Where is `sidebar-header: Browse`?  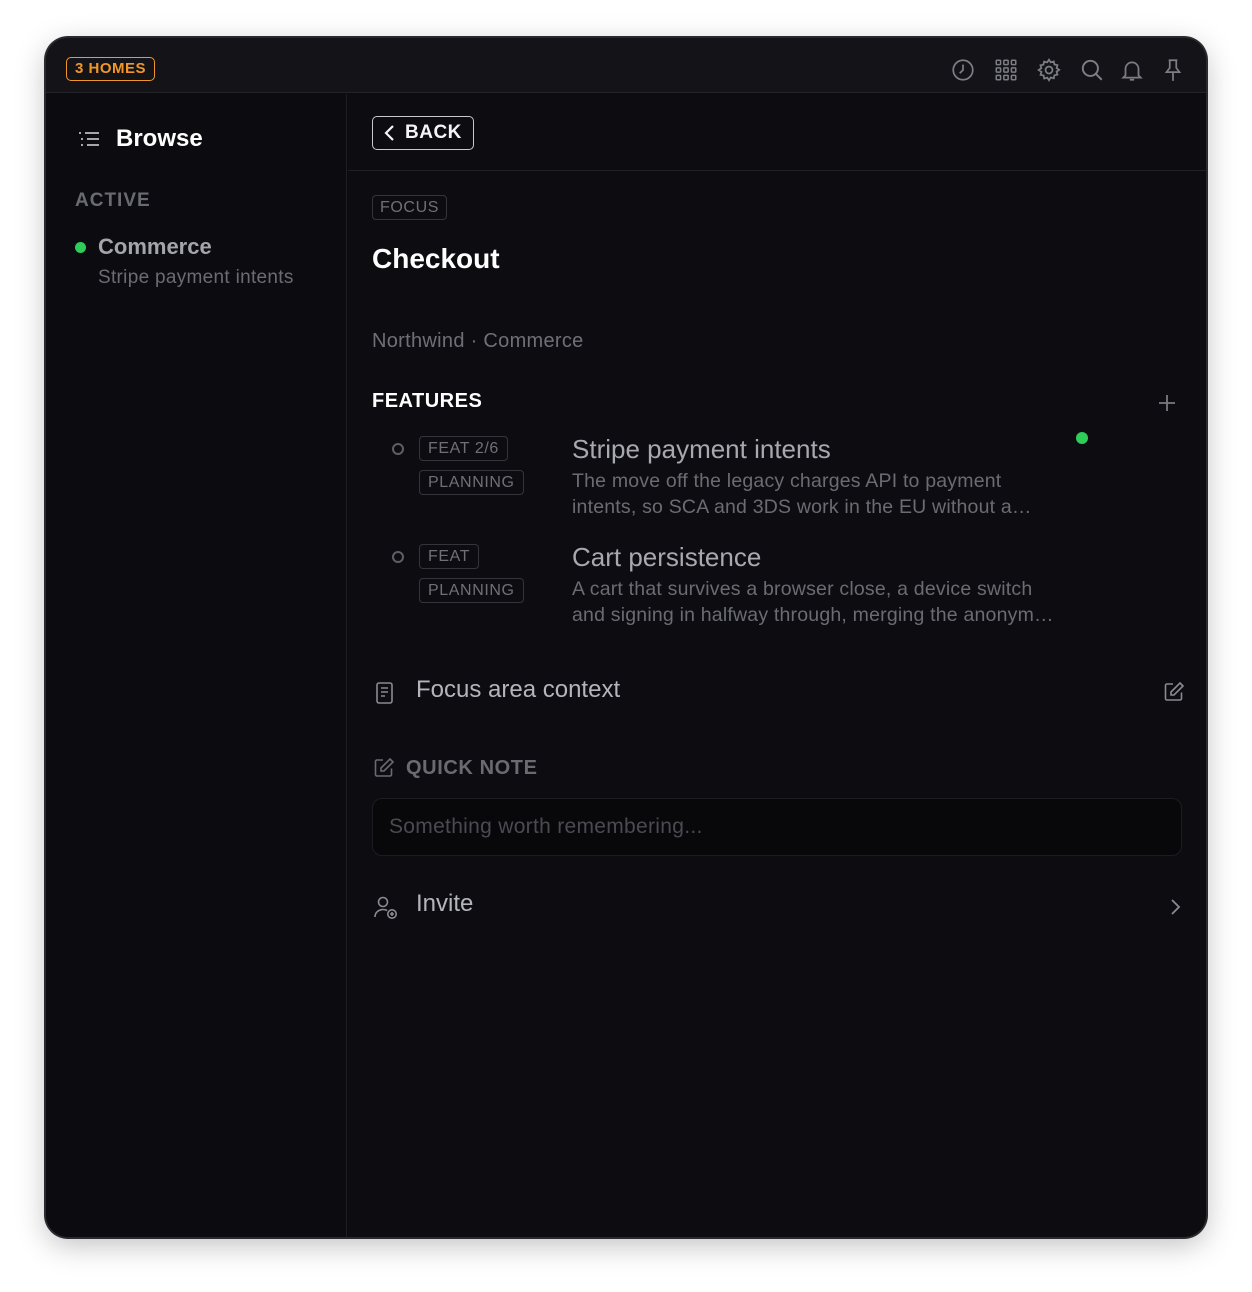 sidebar-header: Browse is located at coordinates (139, 139).